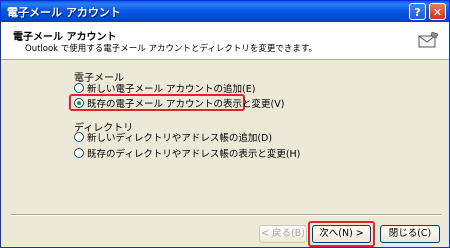 Image resolution: width=450 pixels, height=248 pixels. I want to click on add-directory-option: 新しいディレクトリやアドレス帳の追加(D), so click(173, 137).